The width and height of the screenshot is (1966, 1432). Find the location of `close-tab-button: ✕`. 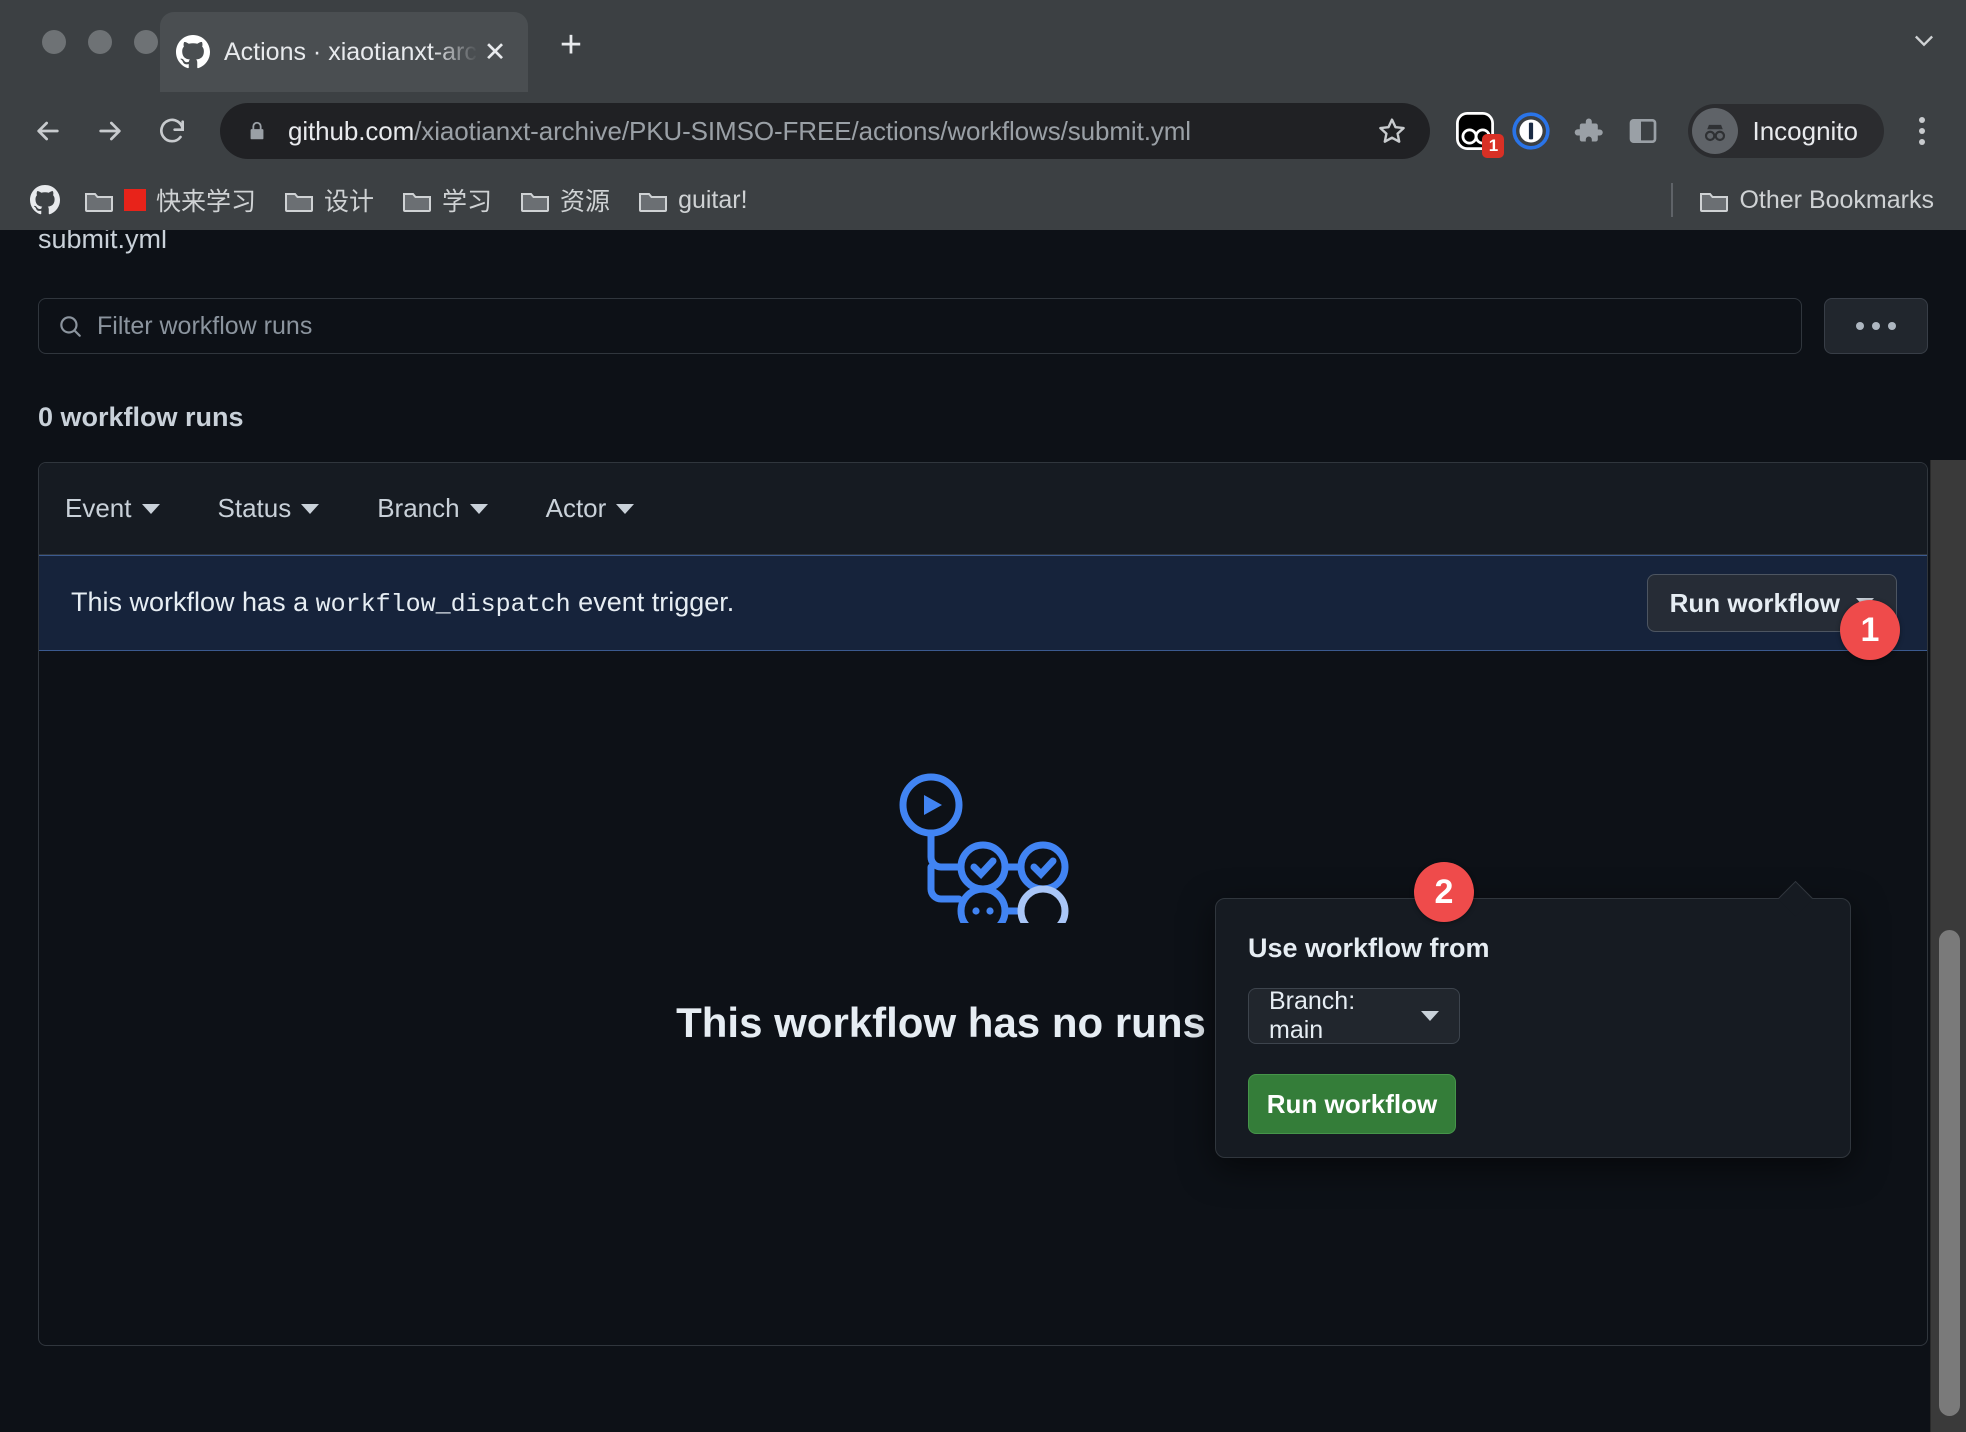

close-tab-button: ✕ is located at coordinates (495, 52).